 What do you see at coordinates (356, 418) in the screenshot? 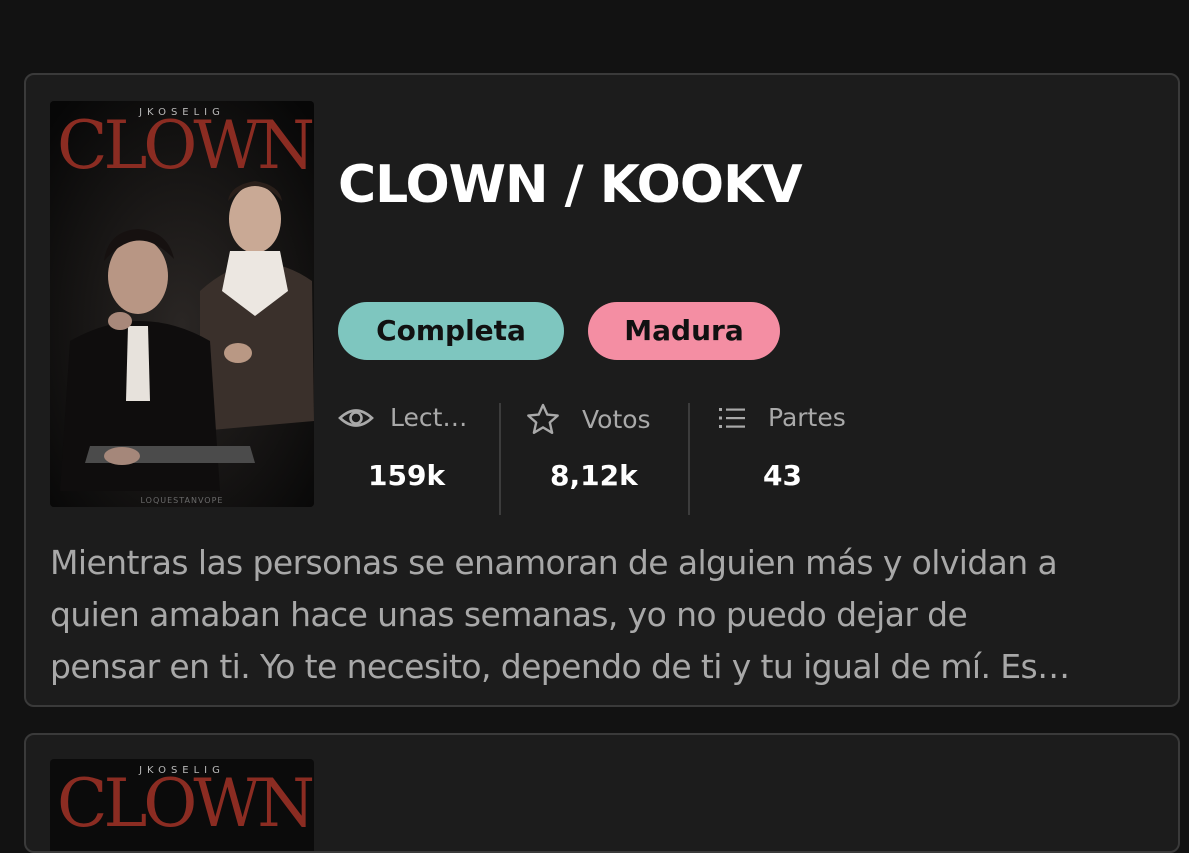
I see `eye-icon` at bounding box center [356, 418].